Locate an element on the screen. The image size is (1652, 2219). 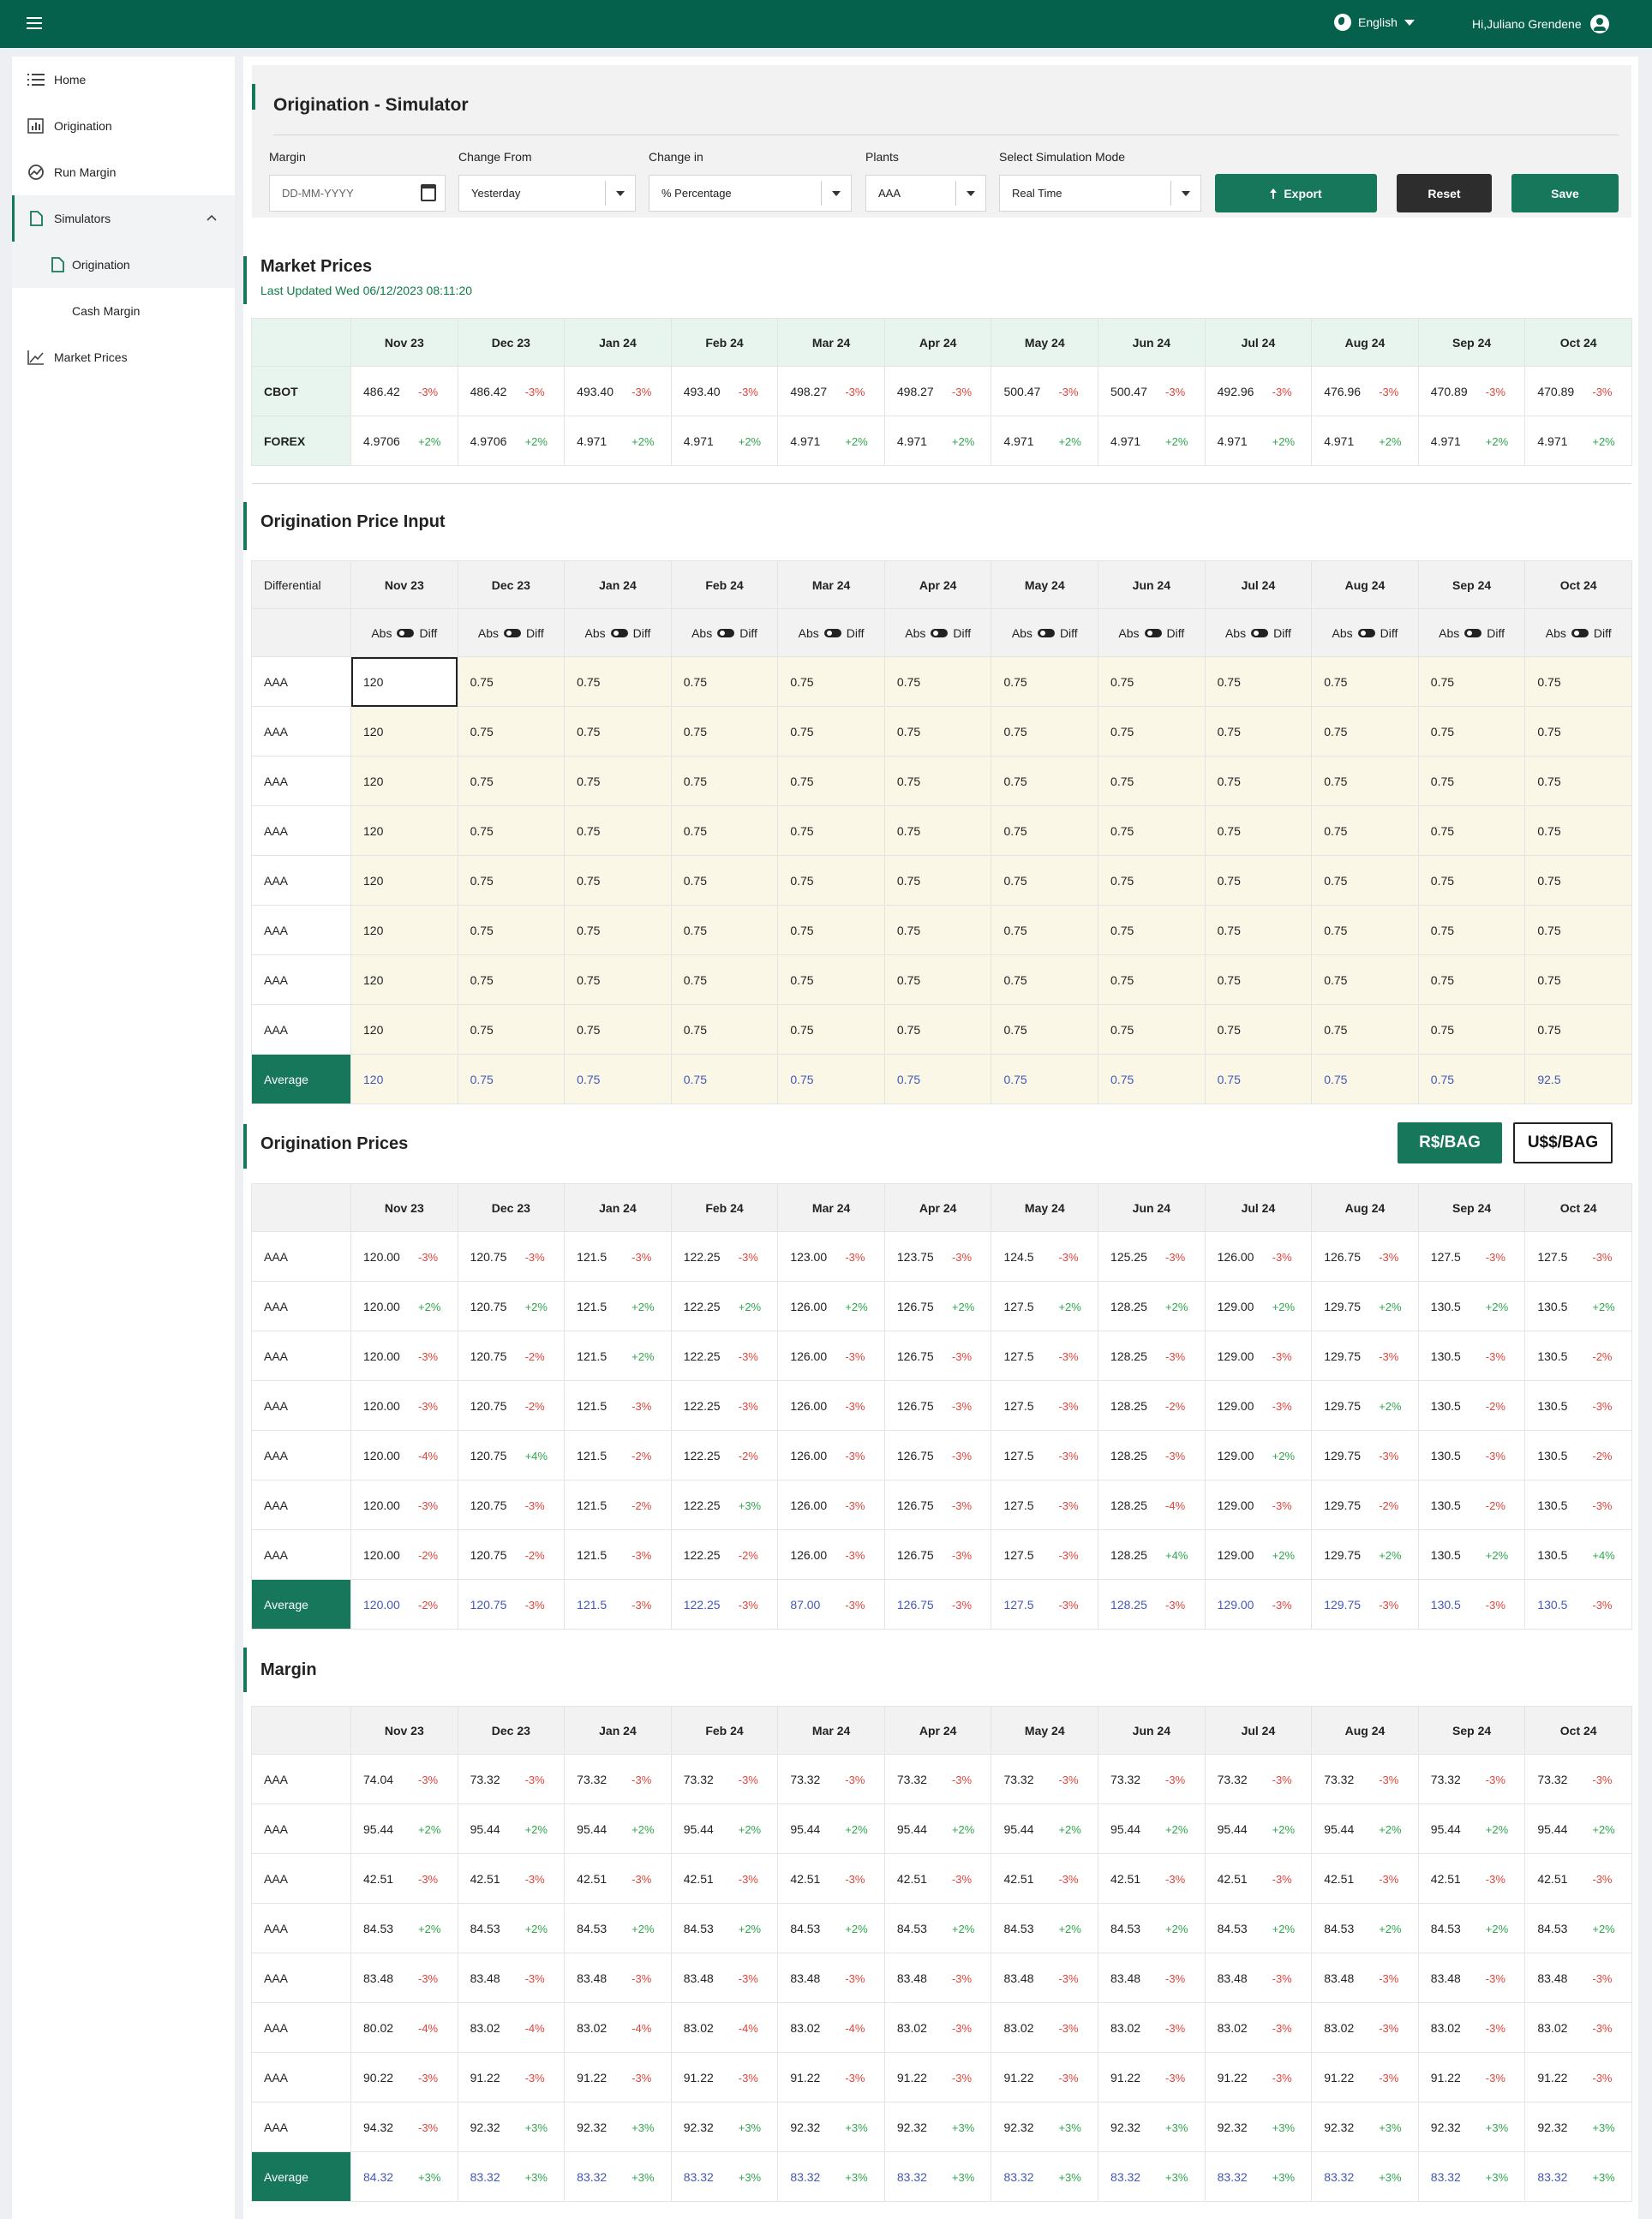
margin-date-input: DD-MM-YYYY is located at coordinates (357, 193).